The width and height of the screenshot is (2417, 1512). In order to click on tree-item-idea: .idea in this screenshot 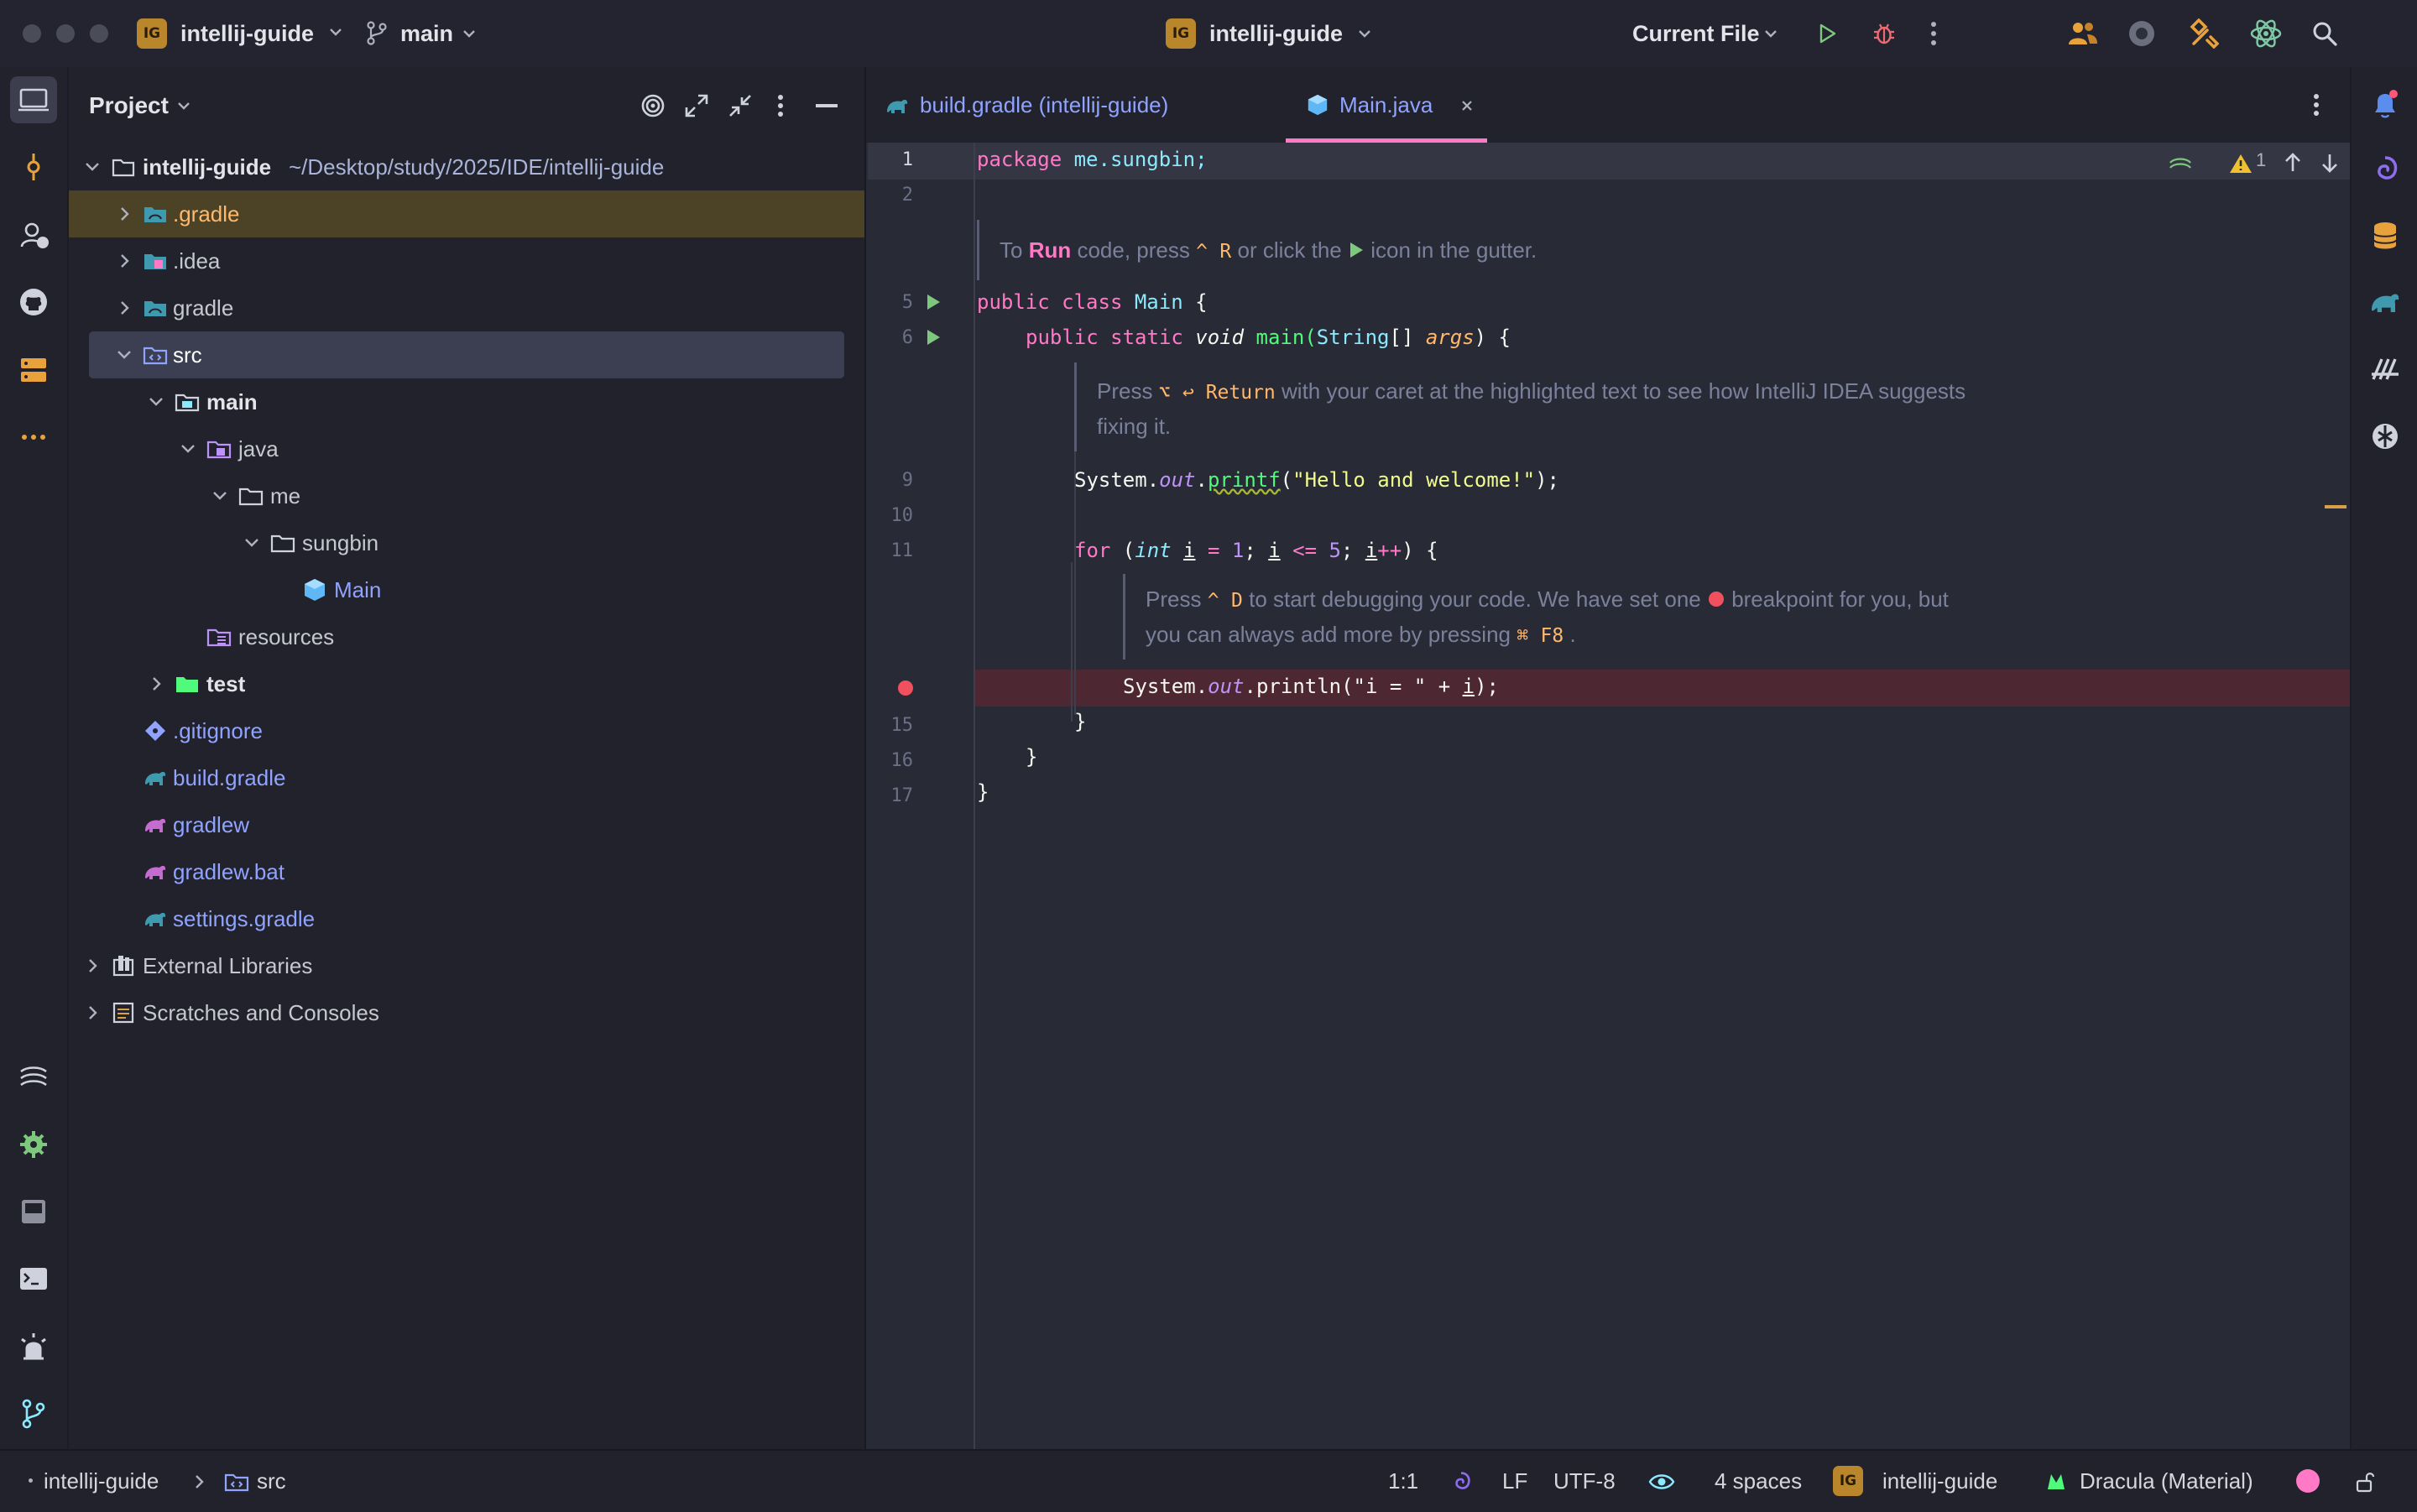, I will do `click(466, 260)`.